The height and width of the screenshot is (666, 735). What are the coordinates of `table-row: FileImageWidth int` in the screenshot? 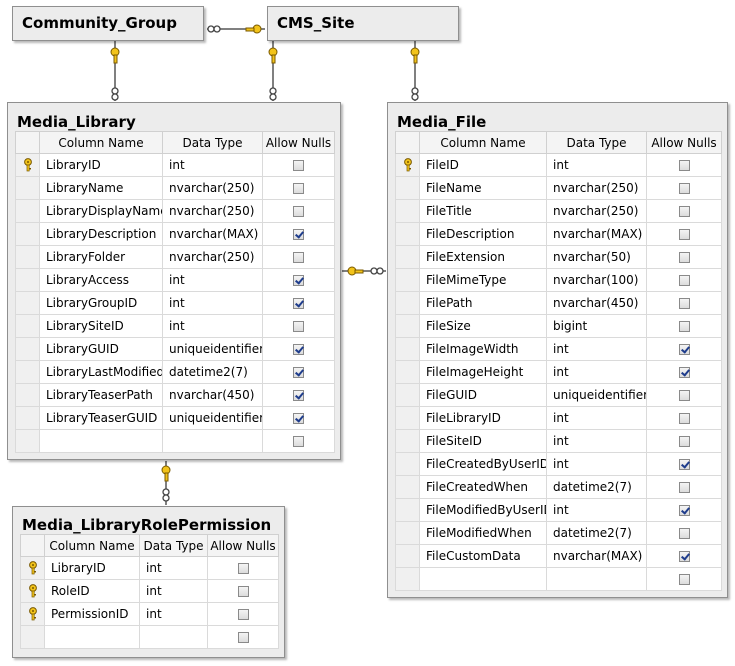 It's located at (558, 349).